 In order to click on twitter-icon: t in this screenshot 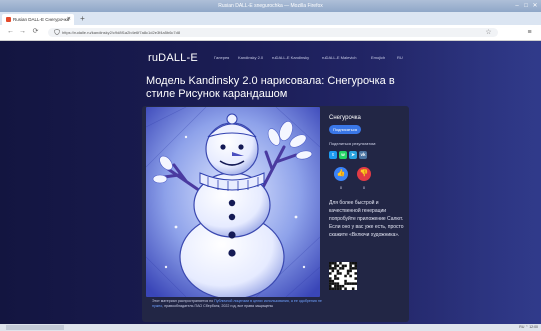, I will do `click(333, 155)`.